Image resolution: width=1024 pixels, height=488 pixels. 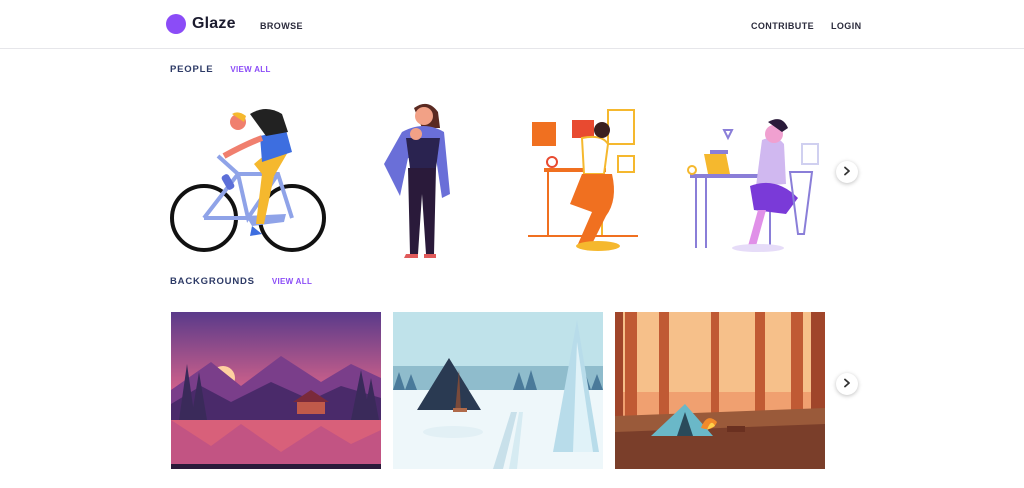 I want to click on nav-login-link: LOGIN, so click(x=846, y=26).